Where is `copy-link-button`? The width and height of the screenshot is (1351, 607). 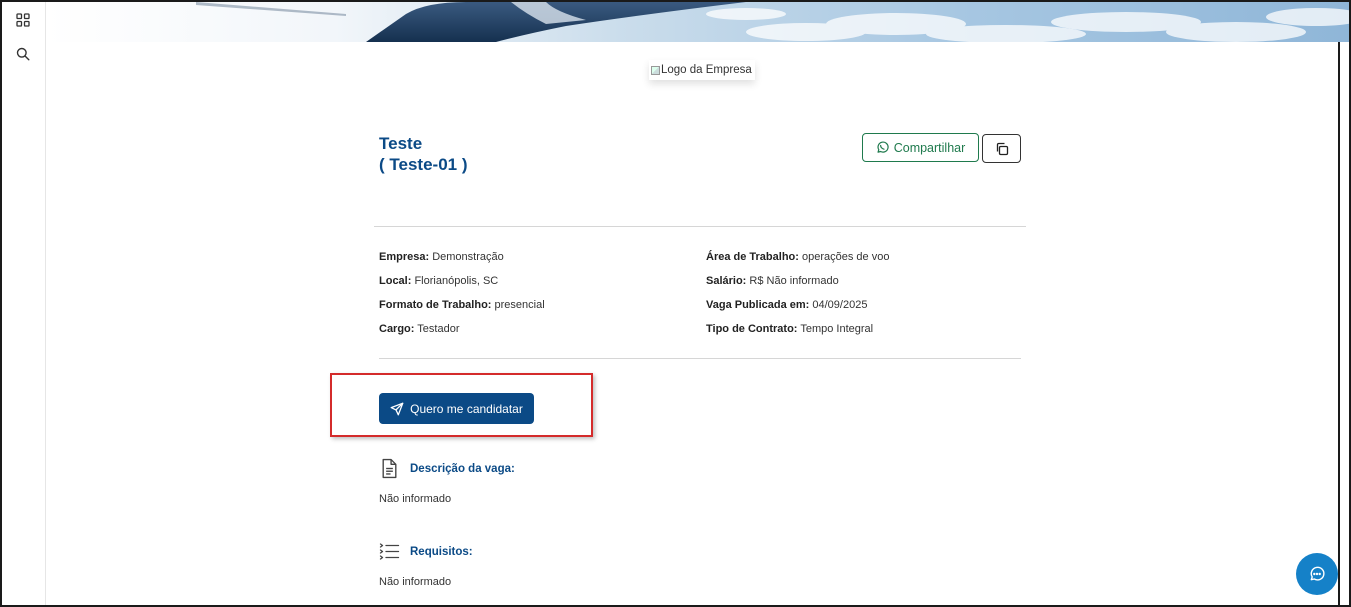
copy-link-button is located at coordinates (1001, 148).